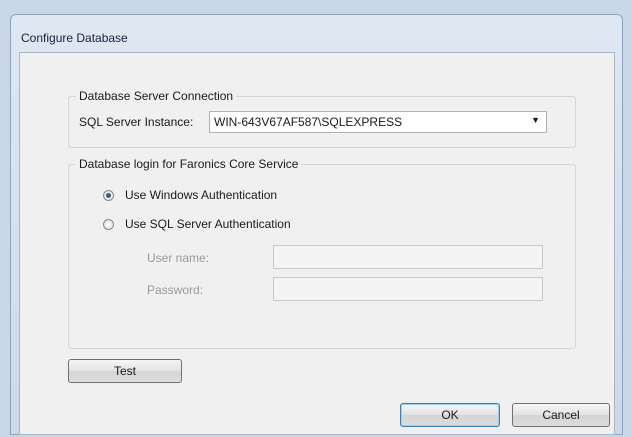  Describe the element at coordinates (136, 122) in the screenshot. I see `sql-server-instance-label: SQL Server Instance:` at that location.